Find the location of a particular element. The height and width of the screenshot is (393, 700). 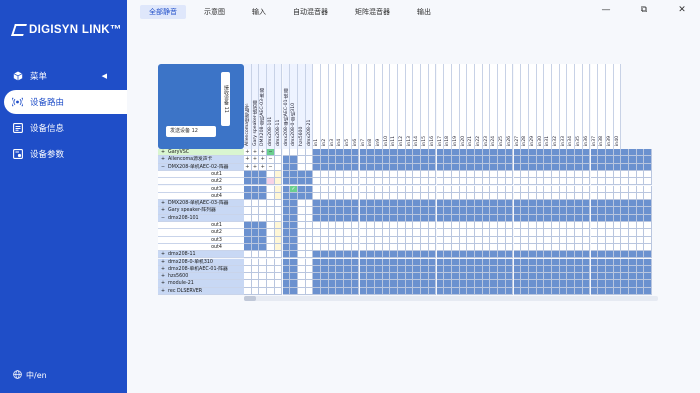

row-device-label: + DMX208-单机AEC-03-阵器 is located at coordinates (201, 204).